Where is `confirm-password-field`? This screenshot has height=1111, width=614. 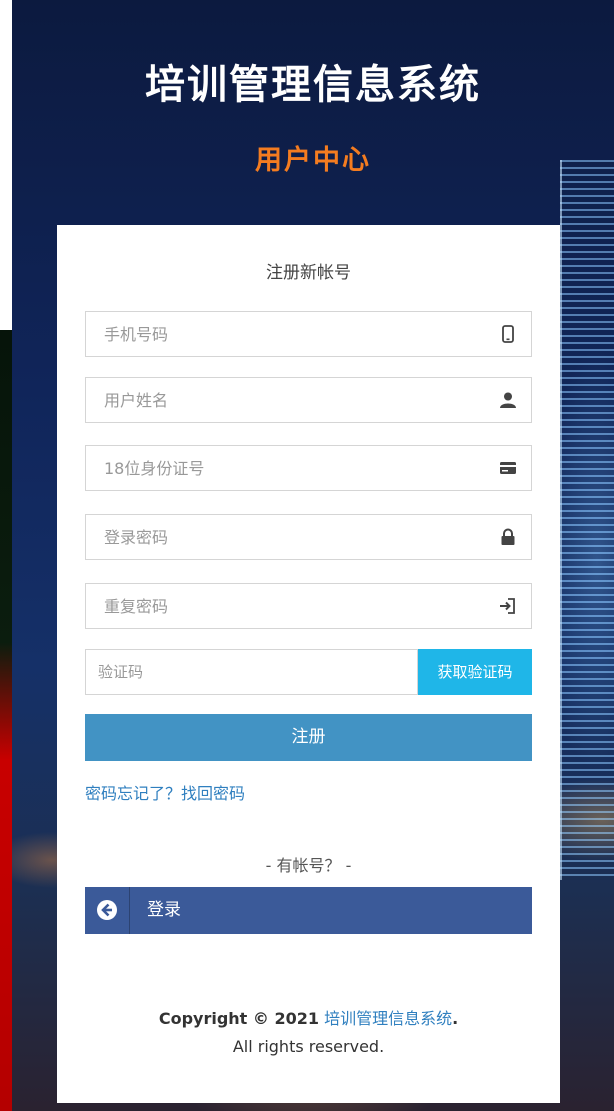 confirm-password-field is located at coordinates (308, 606).